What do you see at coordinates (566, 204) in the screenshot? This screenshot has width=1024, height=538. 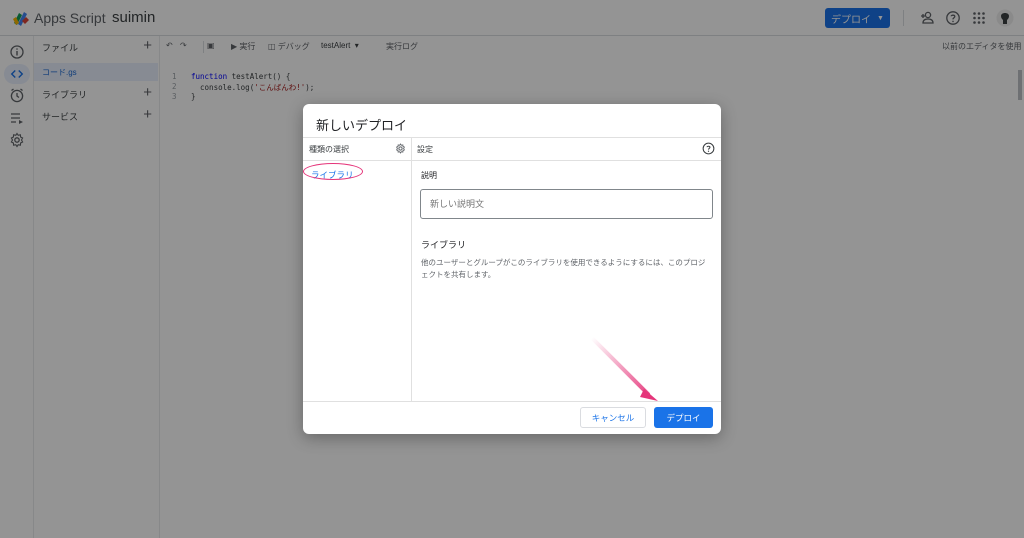 I see `description-input` at bounding box center [566, 204].